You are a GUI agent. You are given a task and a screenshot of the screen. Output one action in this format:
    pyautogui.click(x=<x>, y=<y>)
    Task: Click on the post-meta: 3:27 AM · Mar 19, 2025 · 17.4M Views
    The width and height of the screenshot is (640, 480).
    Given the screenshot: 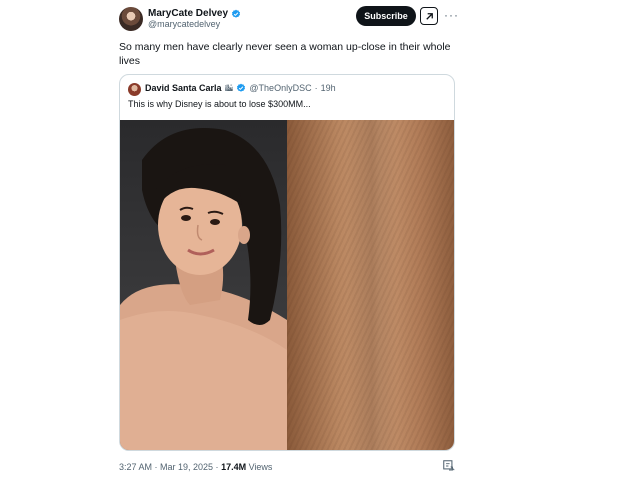 What is the action you would take?
    pyautogui.click(x=195, y=467)
    